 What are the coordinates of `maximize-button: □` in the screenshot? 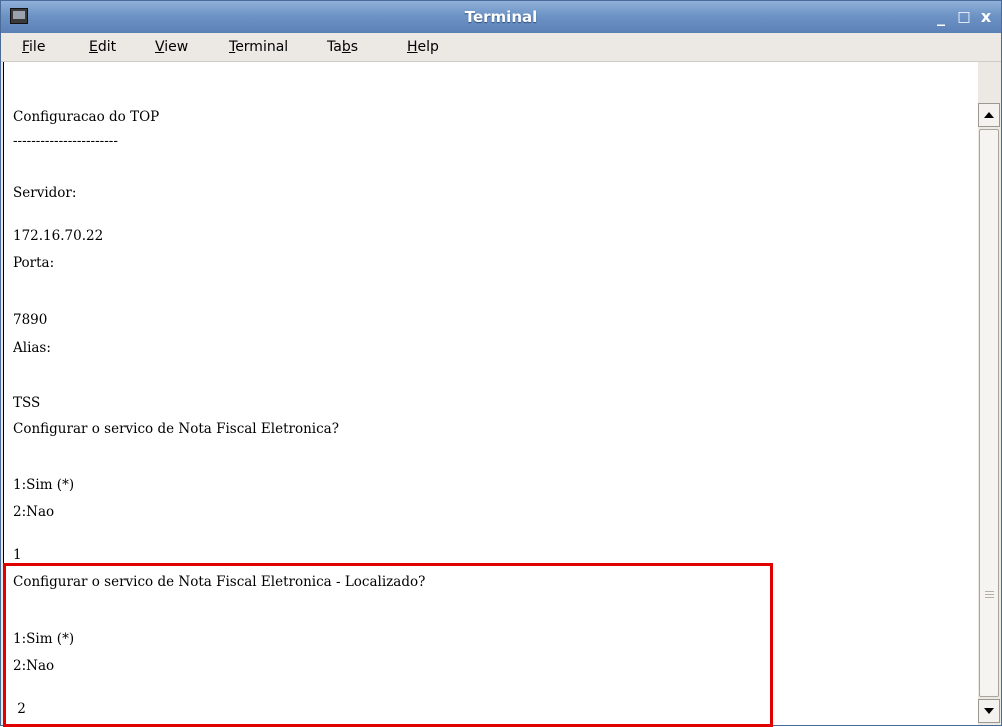 It's located at (964, 17).